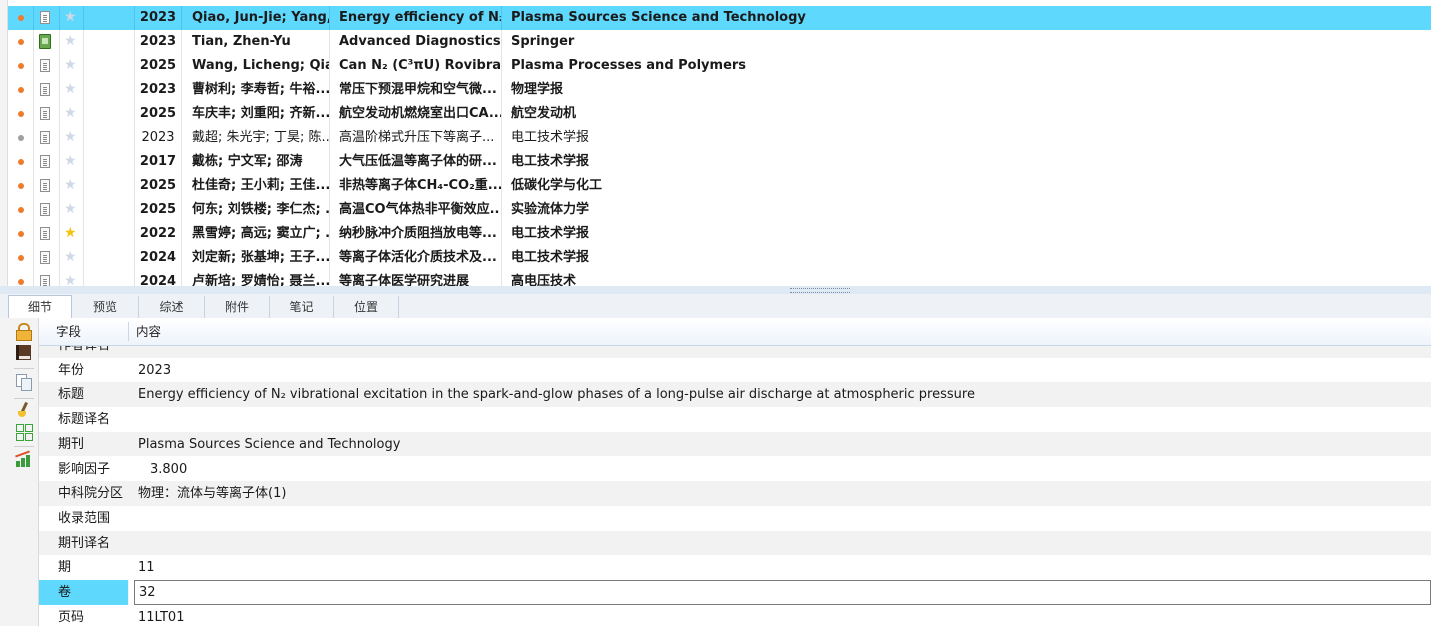 The width and height of the screenshot is (1431, 626). Describe the element at coordinates (83, 394) in the screenshot. I see `field-name: 标题` at that location.